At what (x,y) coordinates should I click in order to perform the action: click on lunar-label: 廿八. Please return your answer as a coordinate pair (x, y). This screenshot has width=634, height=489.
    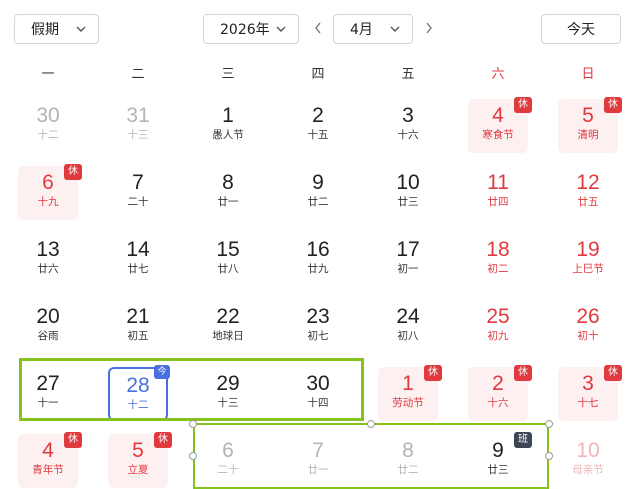
    Looking at the image, I should click on (228, 269).